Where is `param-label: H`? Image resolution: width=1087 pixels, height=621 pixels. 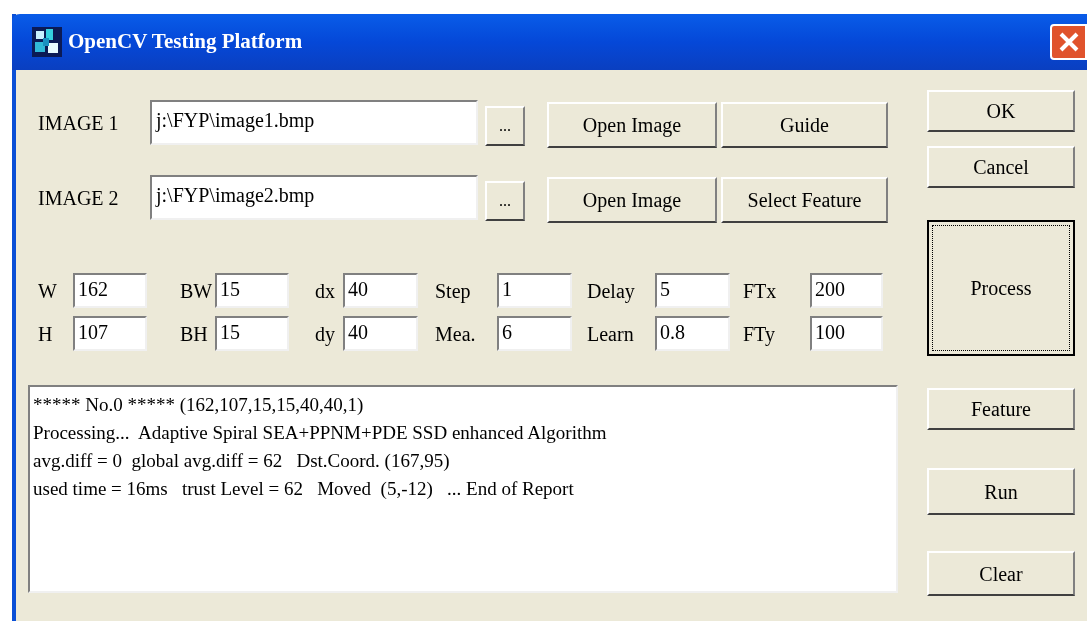
param-label: H is located at coordinates (46, 334).